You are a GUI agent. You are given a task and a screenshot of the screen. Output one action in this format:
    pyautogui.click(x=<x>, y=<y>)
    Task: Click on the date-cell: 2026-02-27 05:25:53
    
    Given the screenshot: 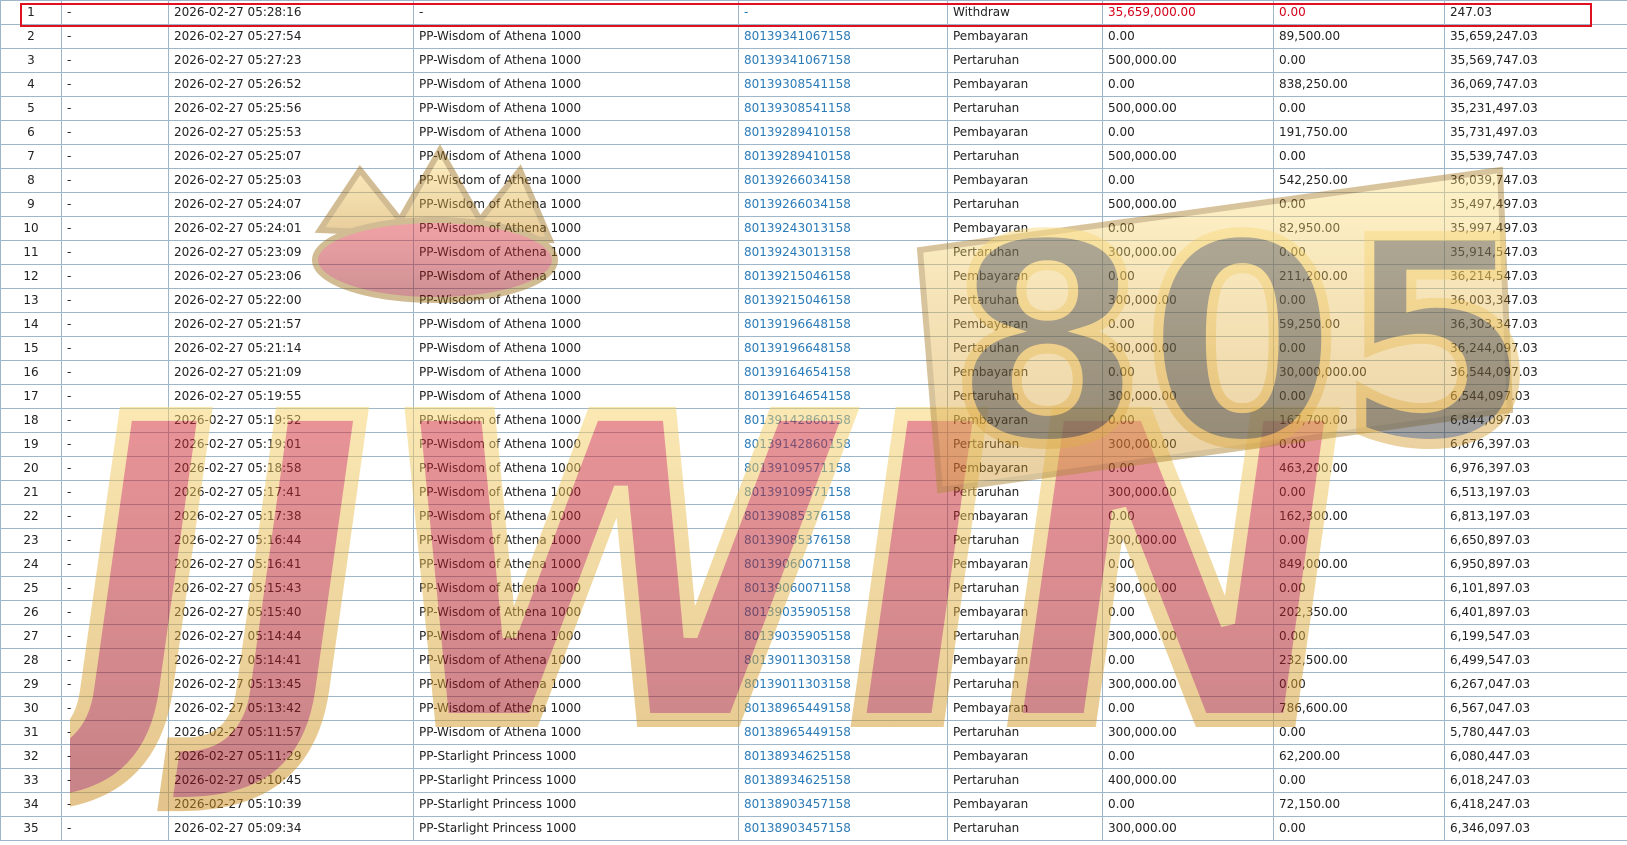 What is the action you would take?
    pyautogui.click(x=291, y=132)
    